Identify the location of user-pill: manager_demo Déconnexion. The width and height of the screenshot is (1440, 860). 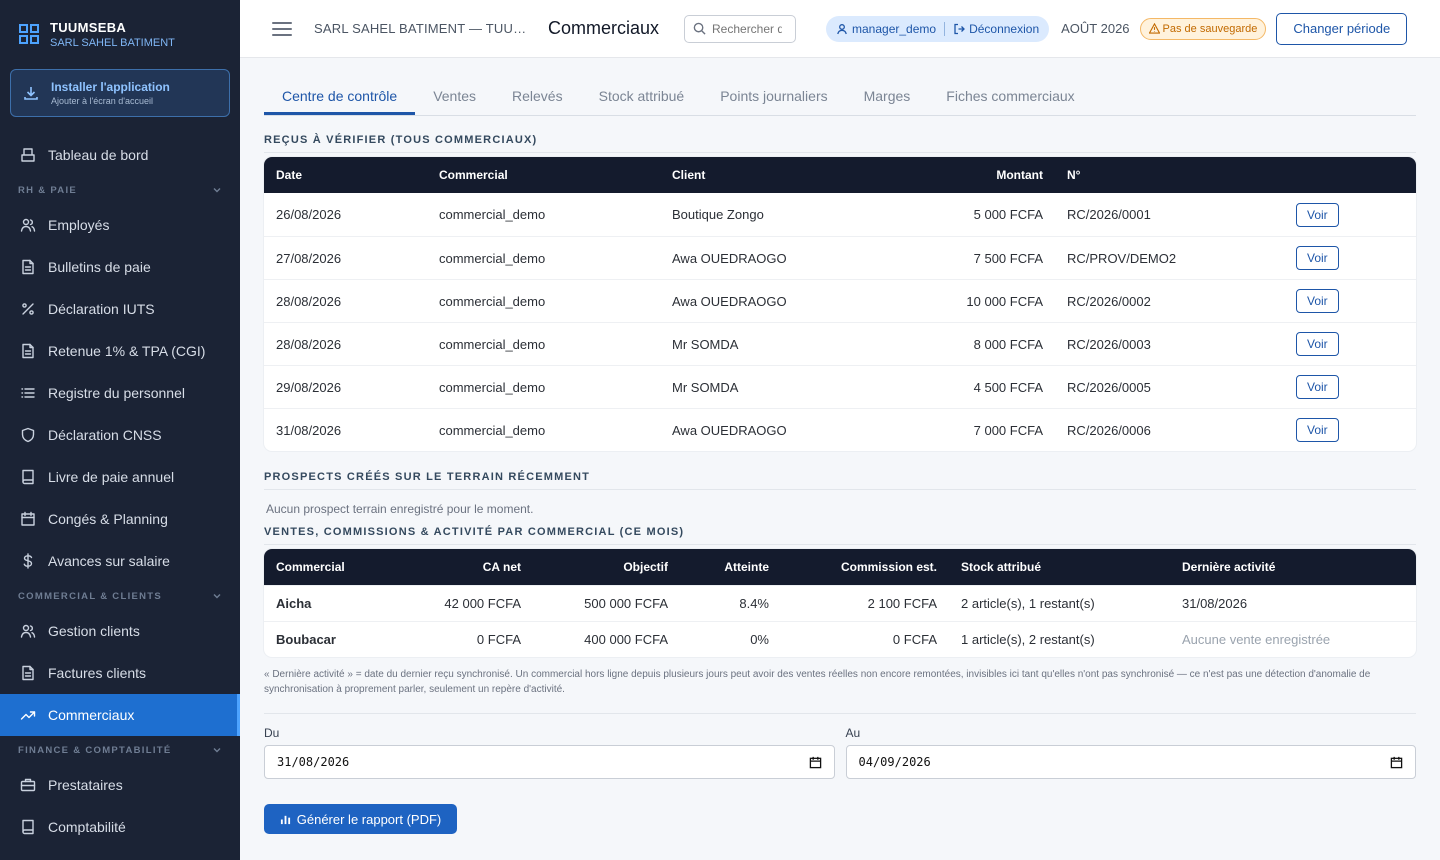
(938, 28).